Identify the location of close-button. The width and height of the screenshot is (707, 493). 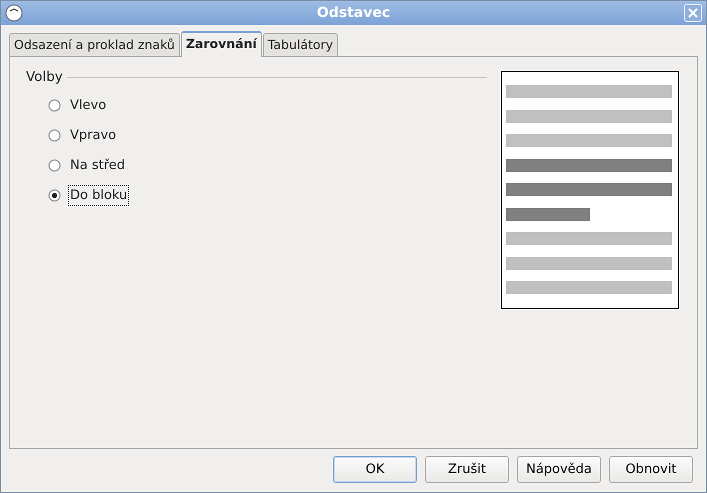
(693, 13).